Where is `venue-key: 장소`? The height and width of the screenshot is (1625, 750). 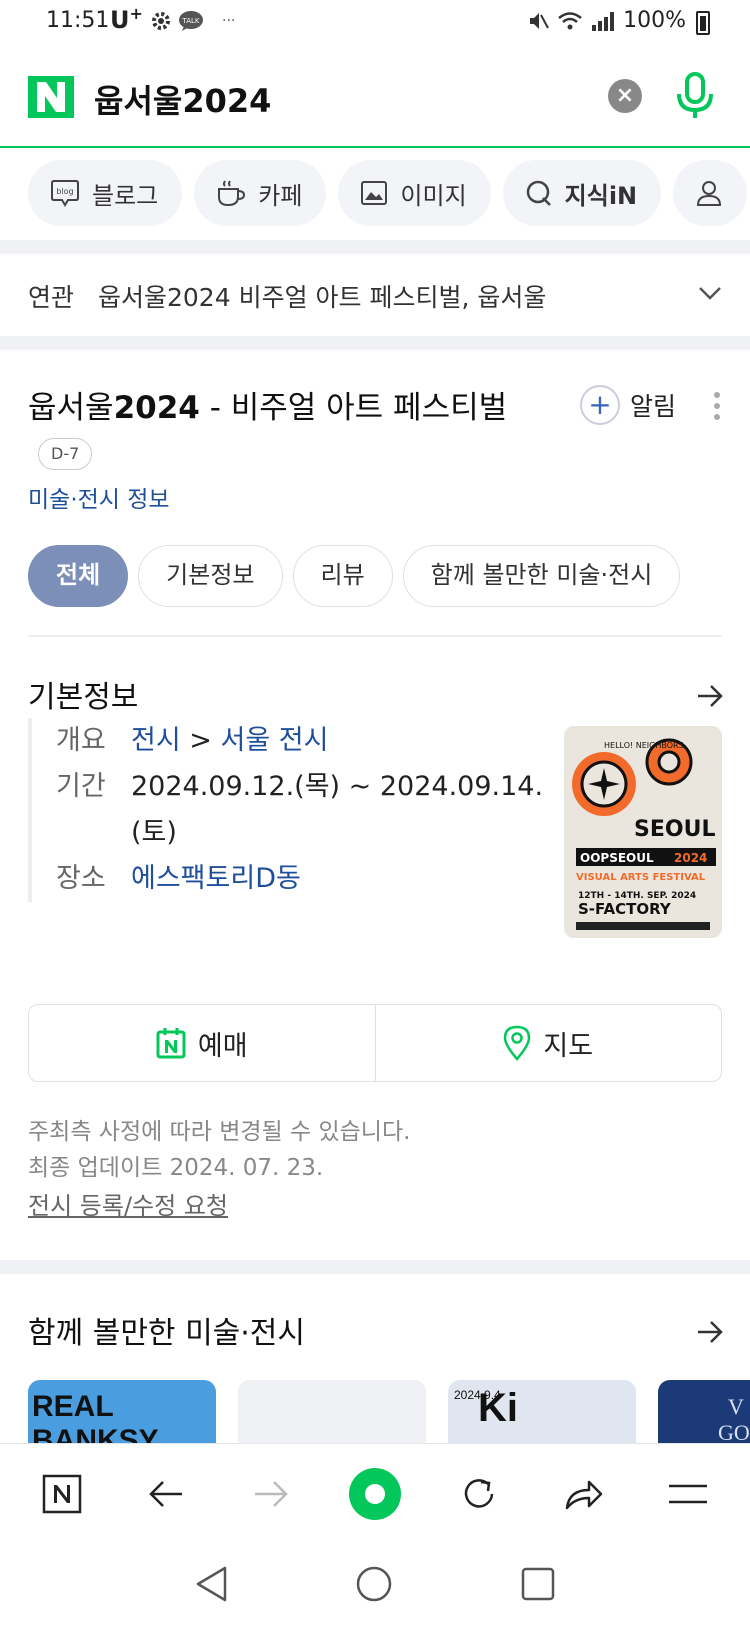 venue-key: 장소 is located at coordinates (81, 878).